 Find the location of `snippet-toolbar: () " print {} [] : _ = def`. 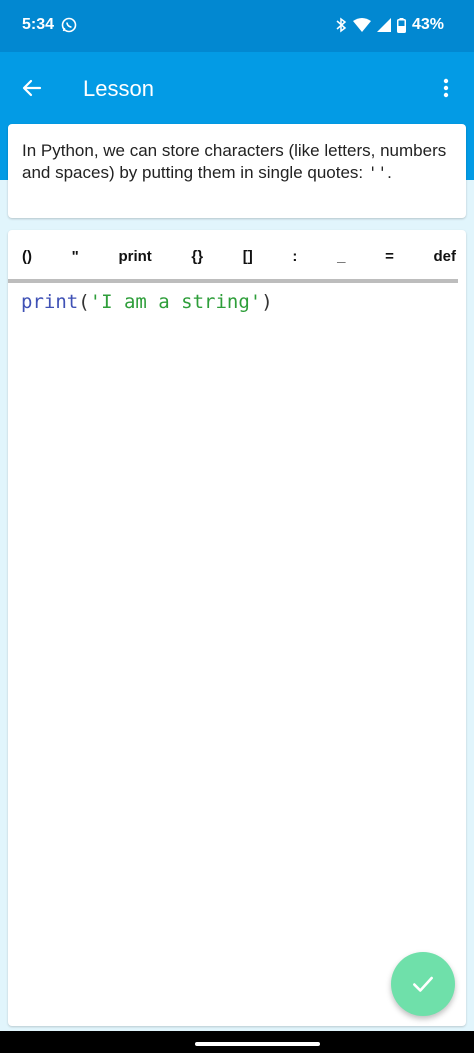

snippet-toolbar: () " print {} [] : _ = def is located at coordinates (237, 256).